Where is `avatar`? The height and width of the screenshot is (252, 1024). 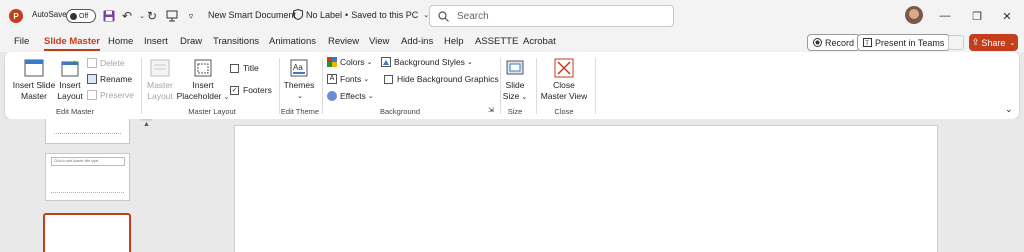 avatar is located at coordinates (914, 15).